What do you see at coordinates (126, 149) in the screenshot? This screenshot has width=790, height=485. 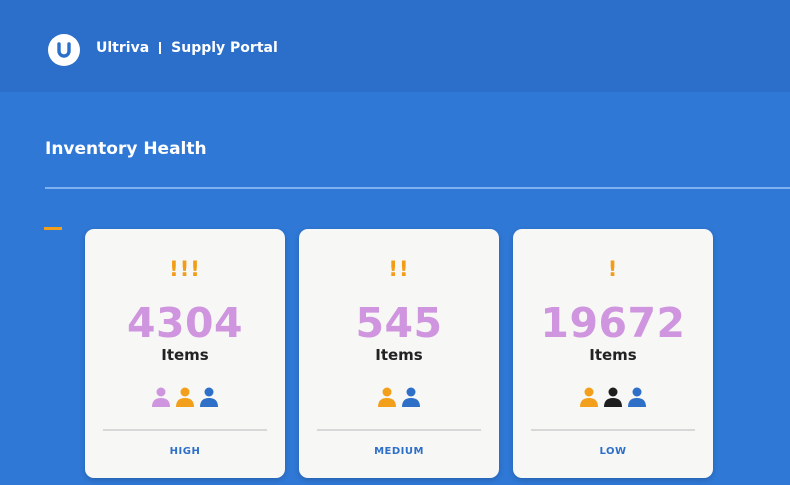 I see `page-title: Inventory Health` at bounding box center [126, 149].